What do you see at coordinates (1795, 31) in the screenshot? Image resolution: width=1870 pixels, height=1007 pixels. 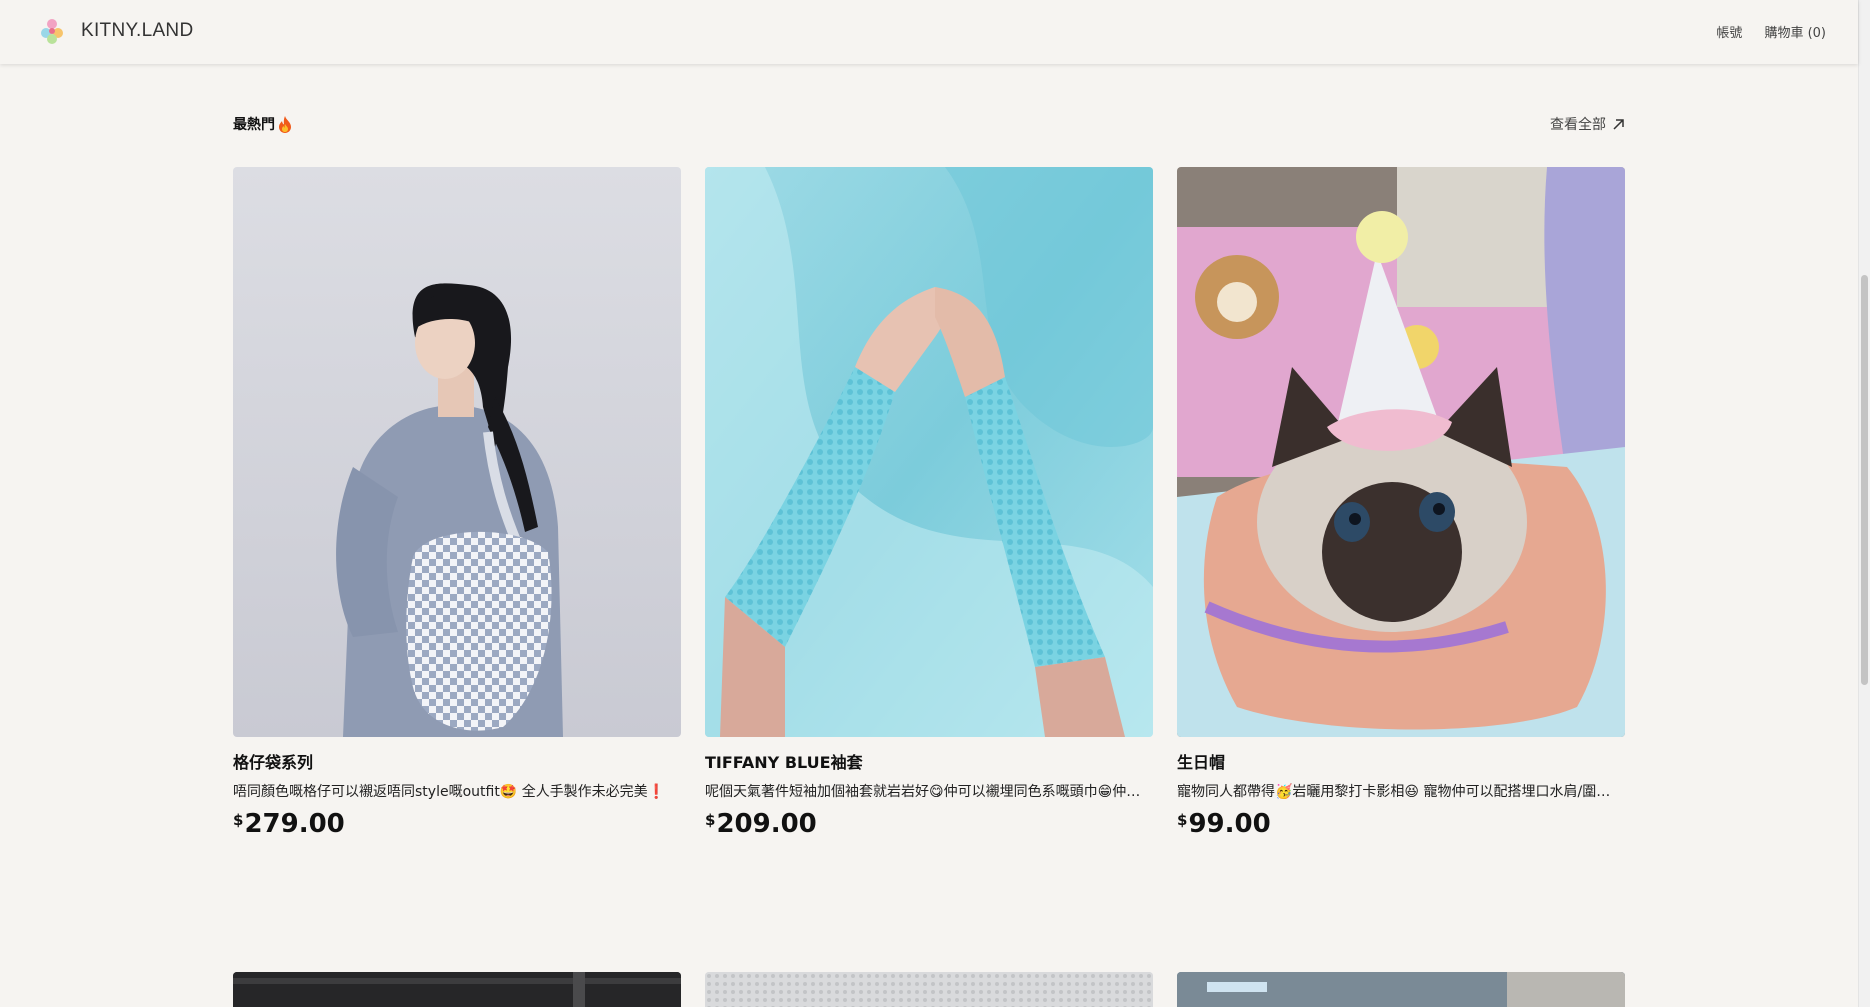 I see `cart-link: 購物車 (0)` at bounding box center [1795, 31].